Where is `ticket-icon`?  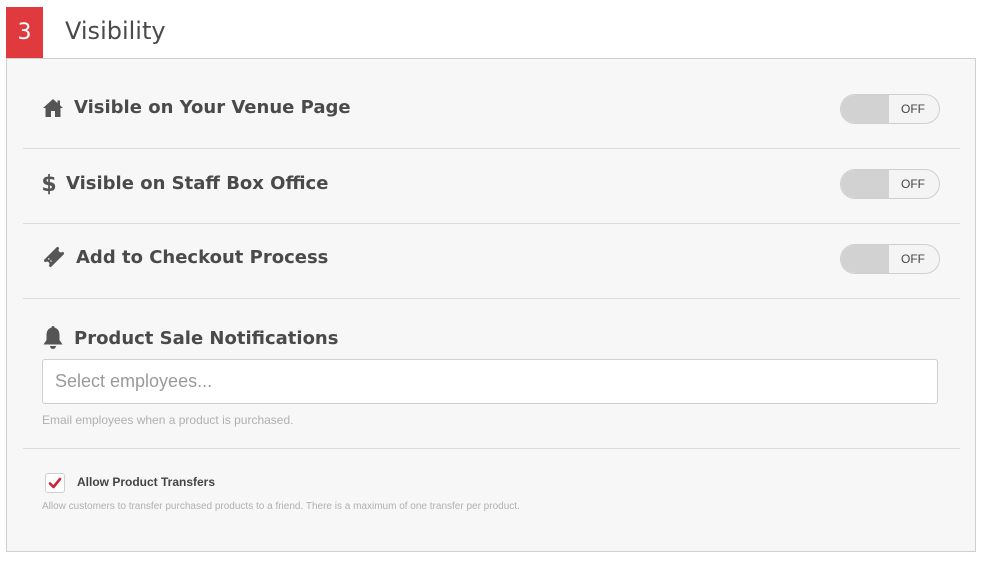
ticket-icon is located at coordinates (54, 257).